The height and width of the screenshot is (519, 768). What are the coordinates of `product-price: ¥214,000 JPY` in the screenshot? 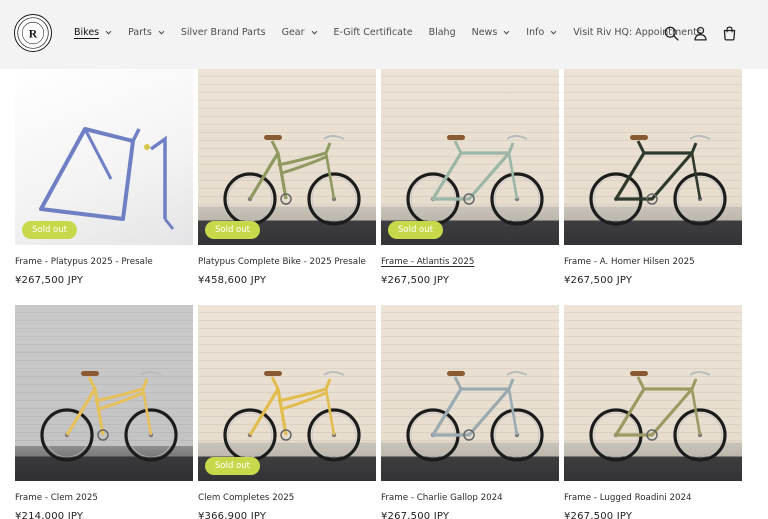 It's located at (49, 515).